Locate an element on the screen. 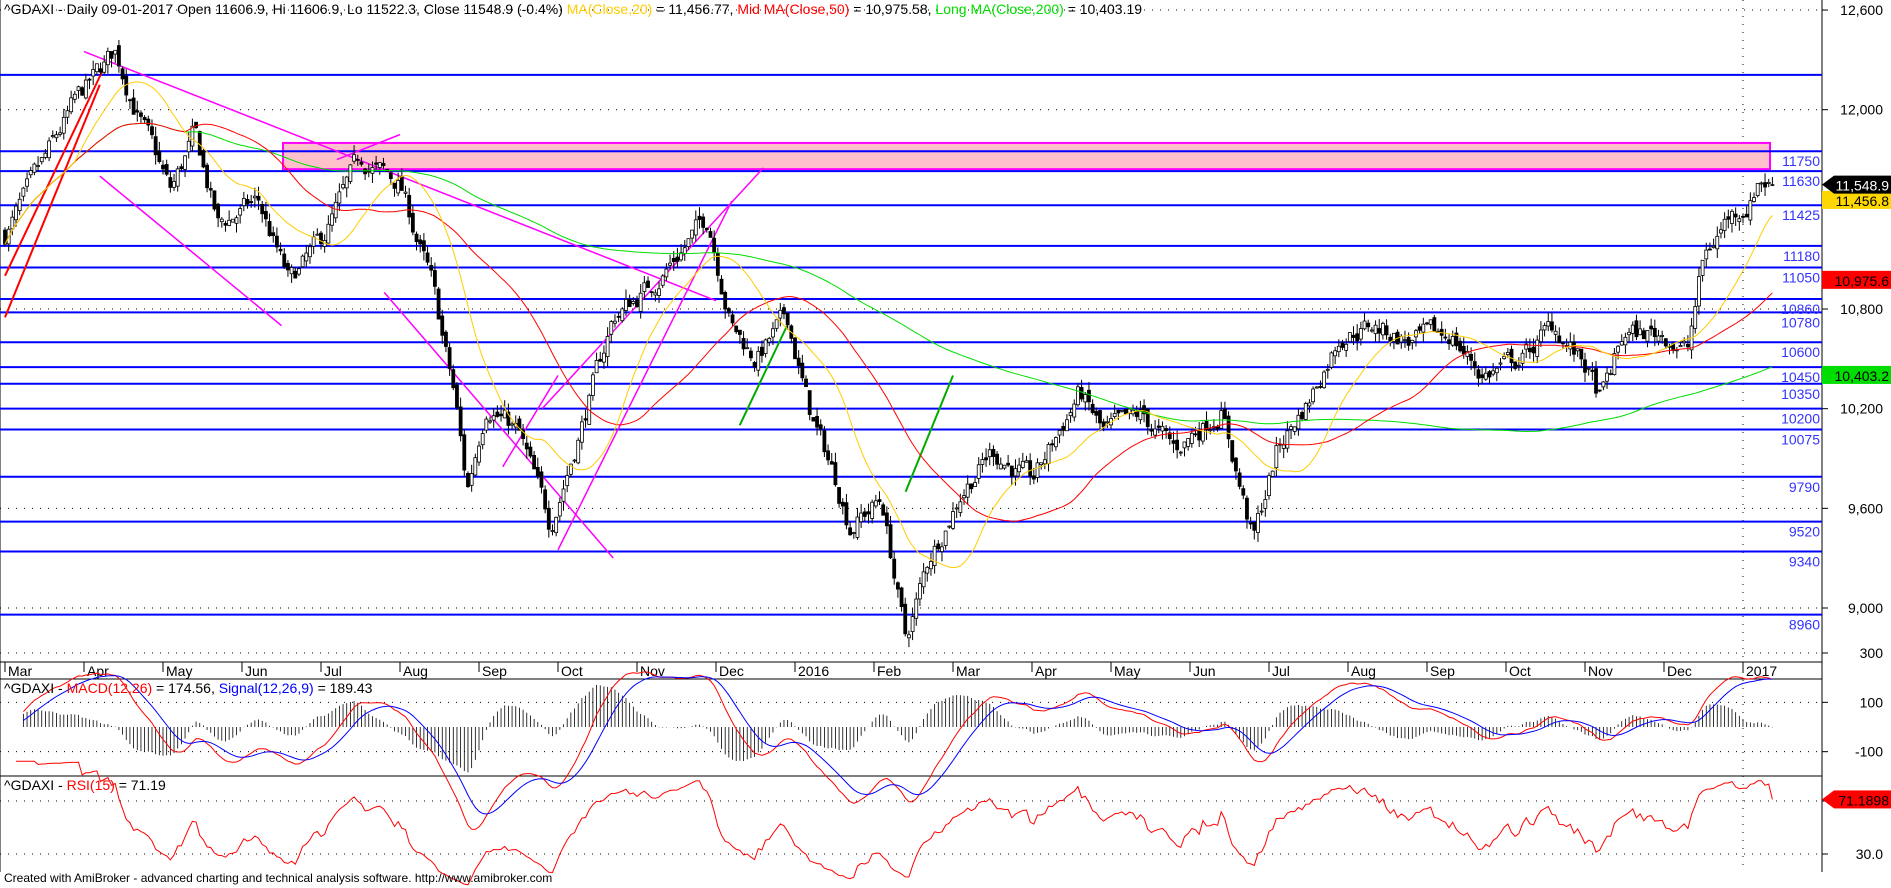 Image resolution: width=1891 pixels, height=888 pixels. trendline-green is located at coordinates (929, 434).